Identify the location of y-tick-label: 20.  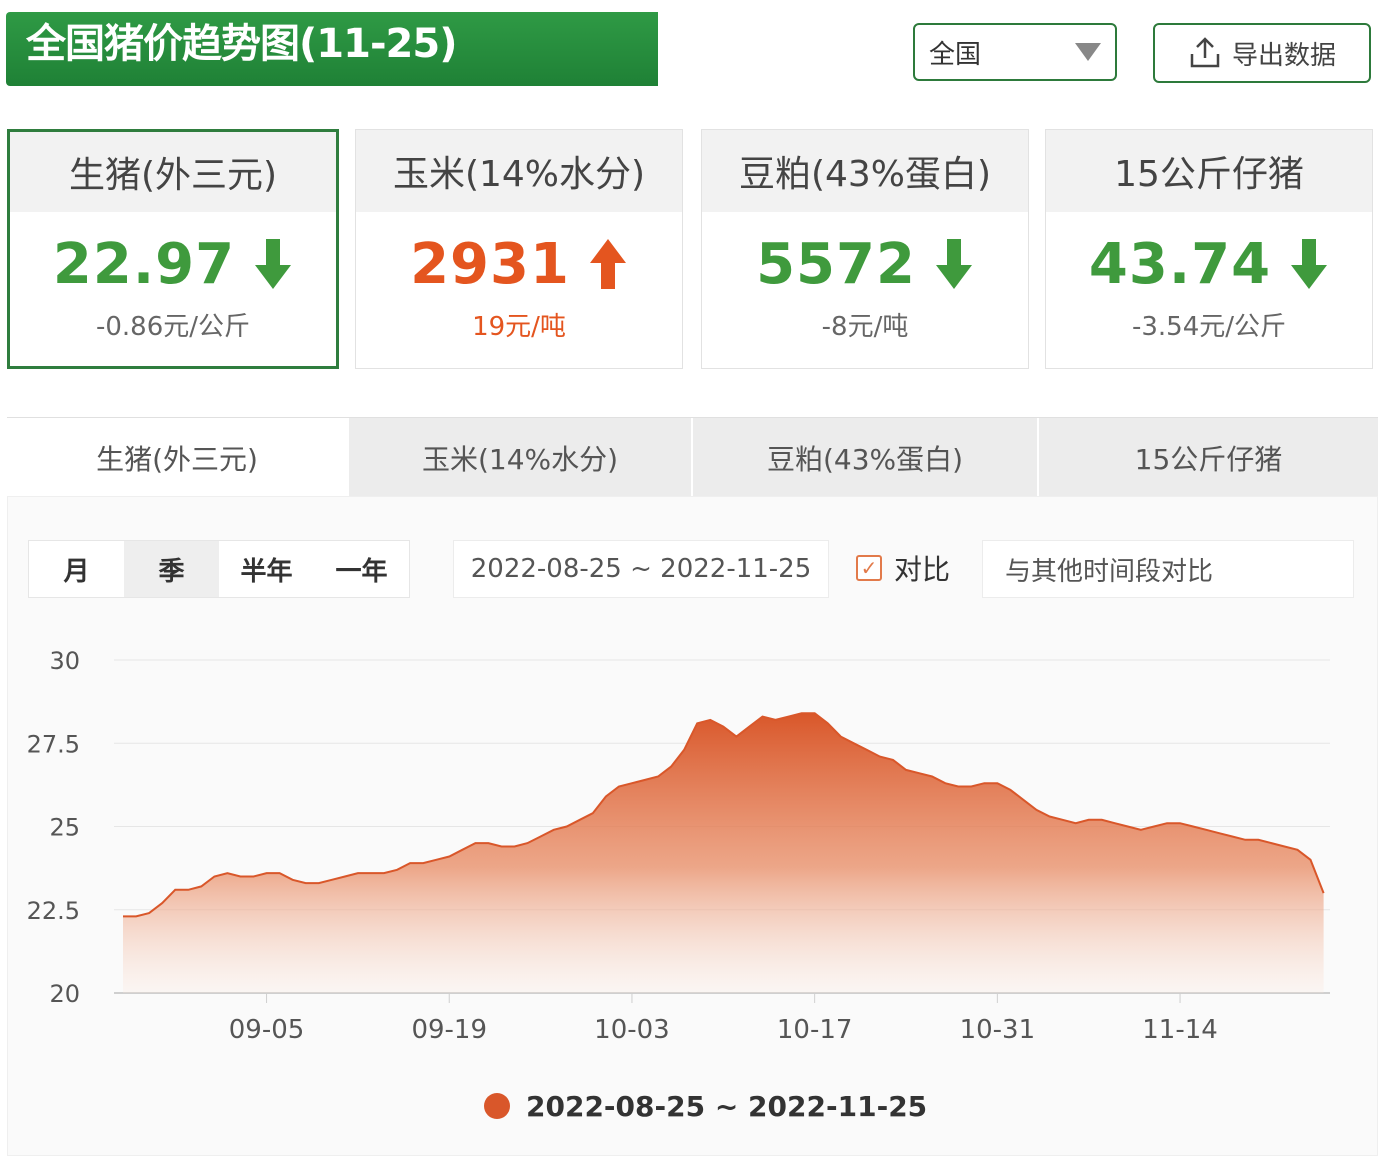
(64, 994).